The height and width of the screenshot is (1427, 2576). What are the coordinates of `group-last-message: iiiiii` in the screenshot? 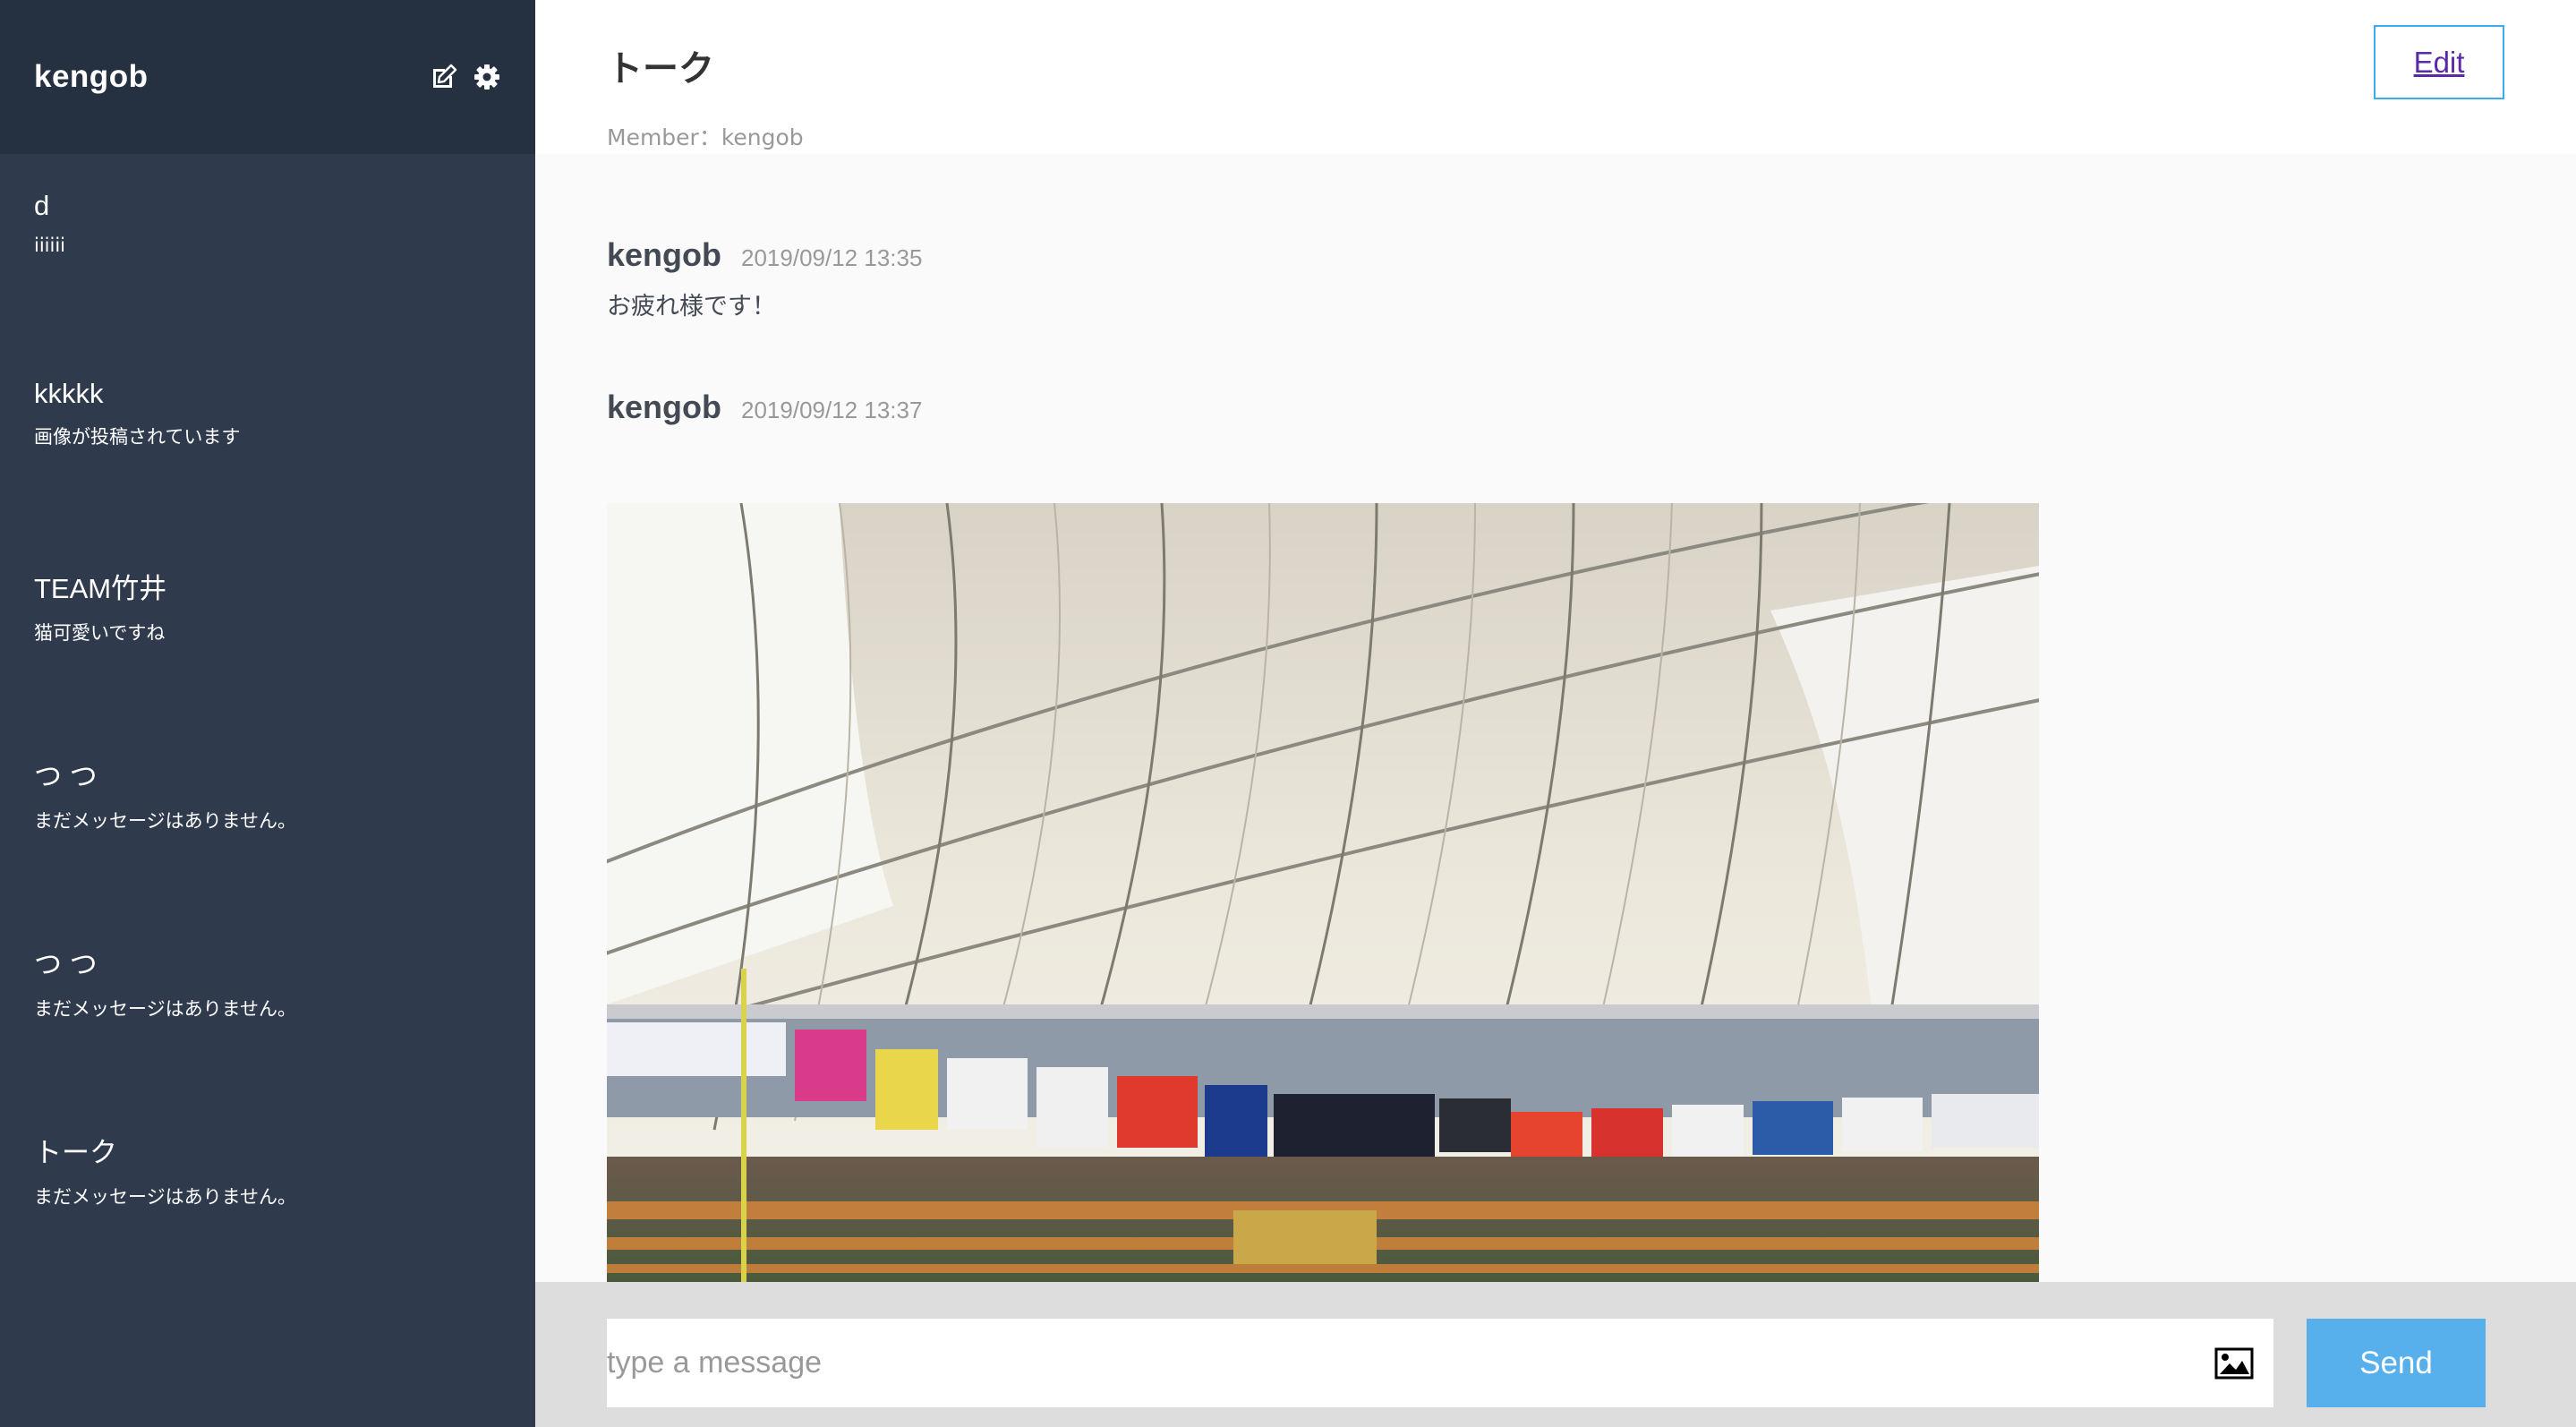 It's located at (50, 246).